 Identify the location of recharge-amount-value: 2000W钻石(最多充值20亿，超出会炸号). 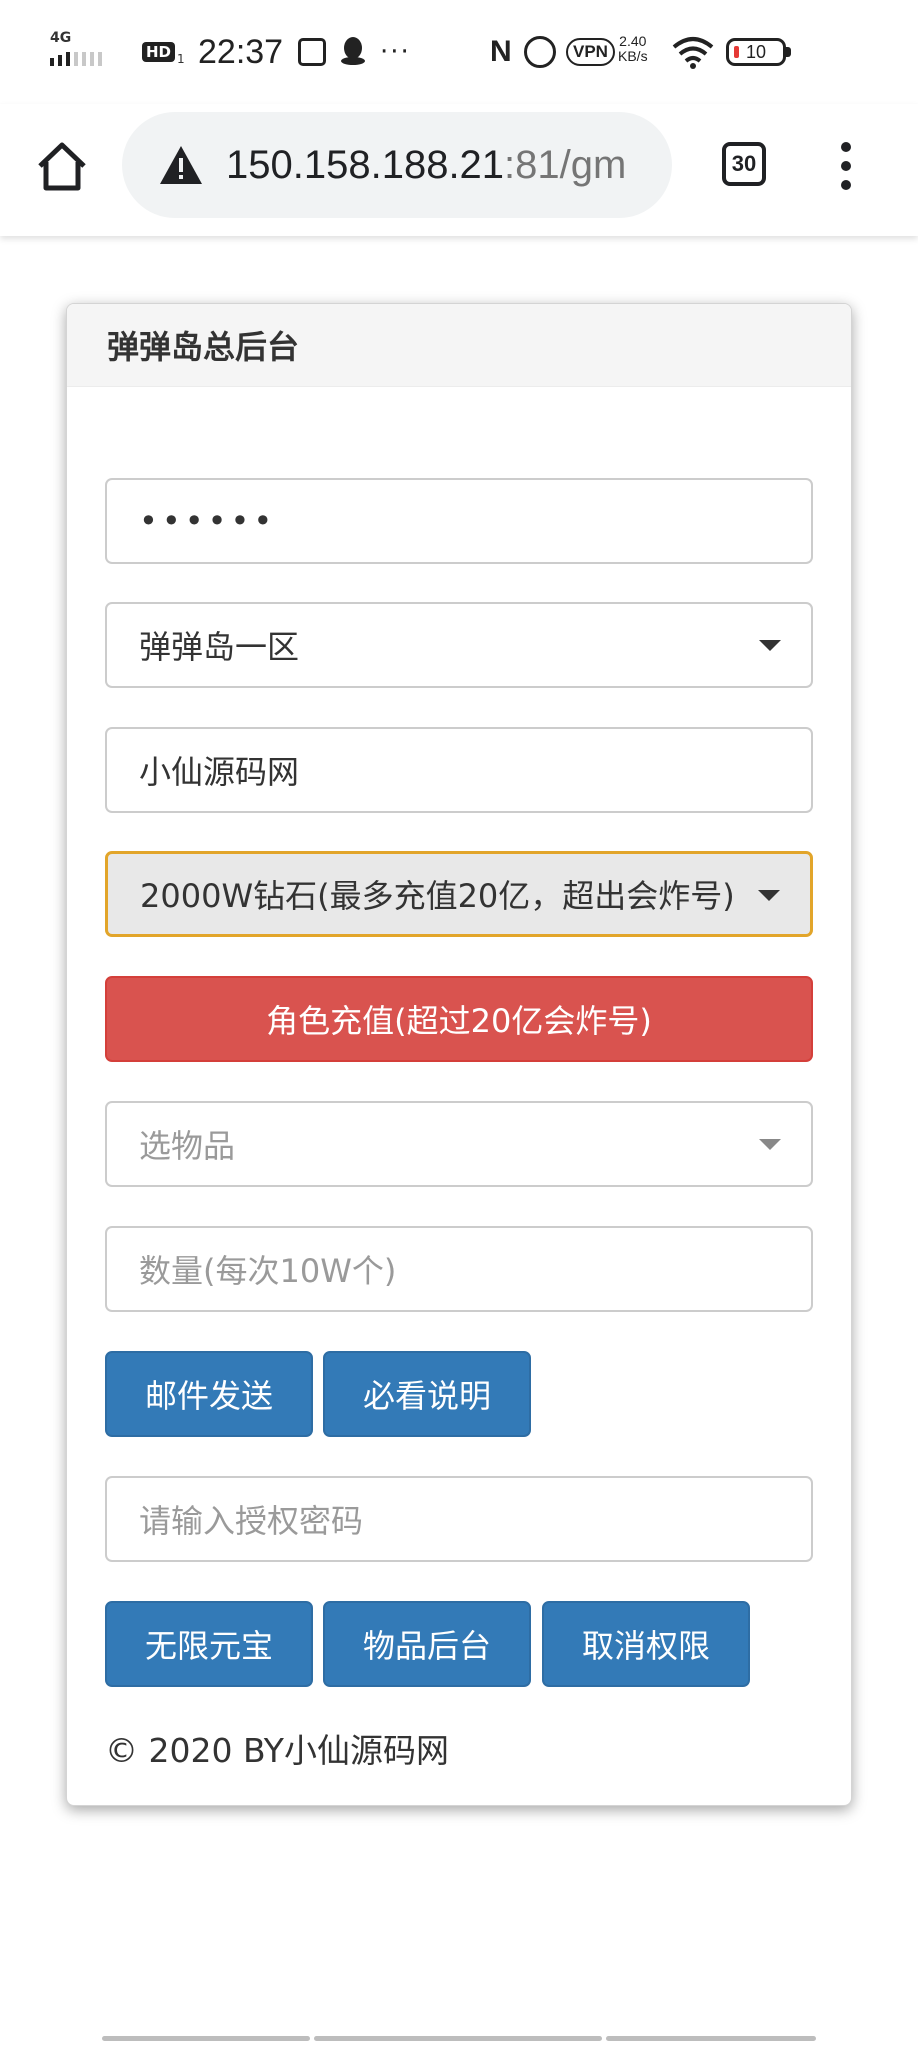
(437, 896).